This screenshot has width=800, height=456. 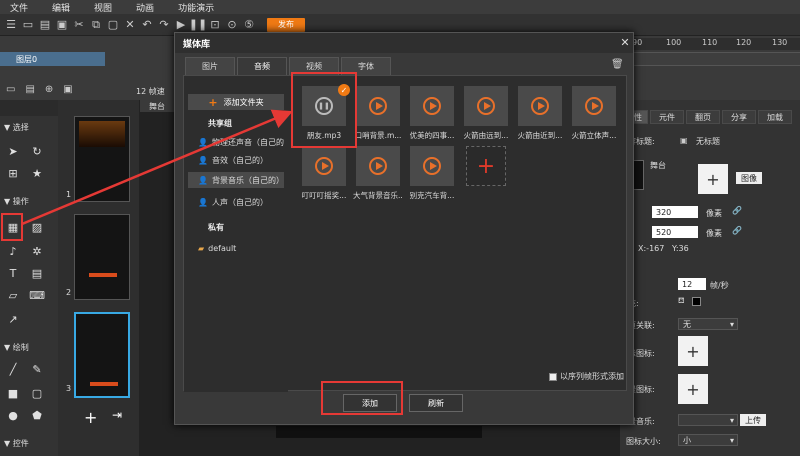 What do you see at coordinates (675, 212) in the screenshot?
I see `width-input: 320` at bounding box center [675, 212].